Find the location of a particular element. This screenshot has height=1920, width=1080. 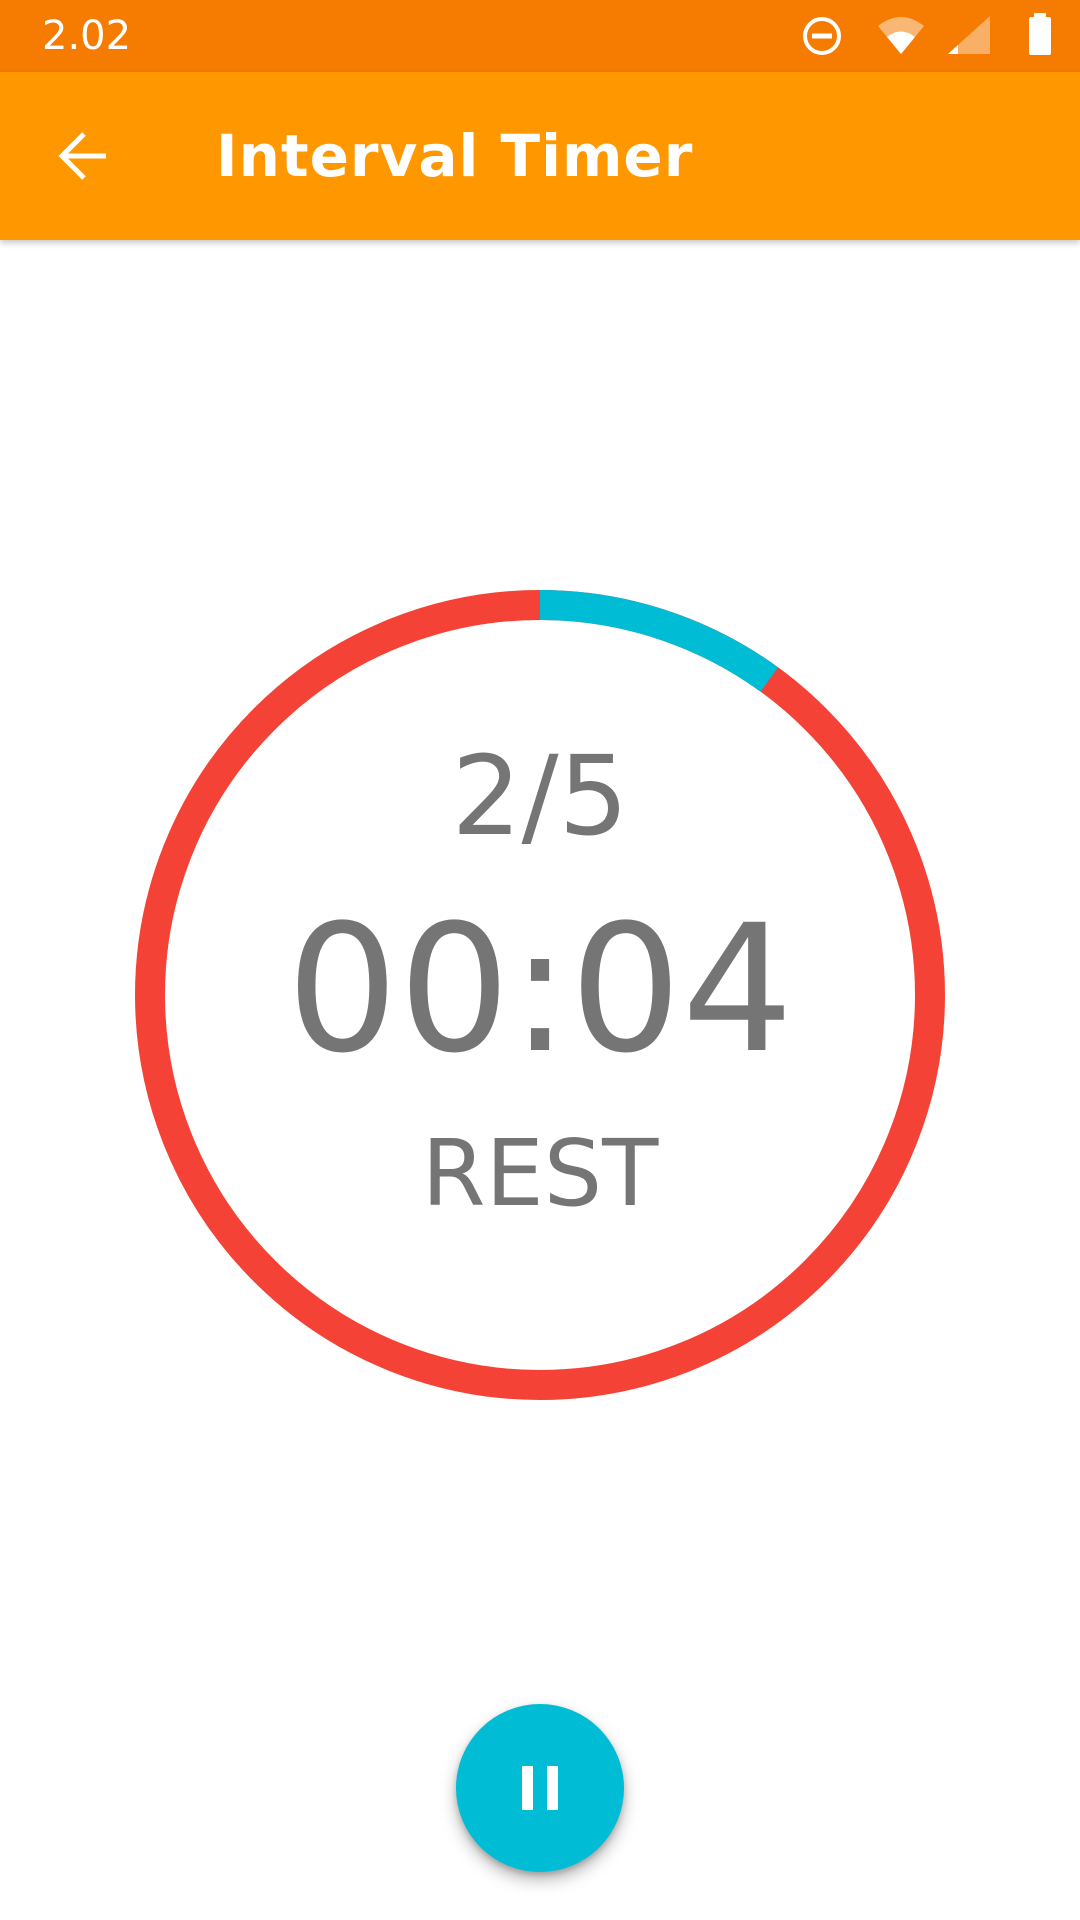

cellular-signal-icon is located at coordinates (969, 35).